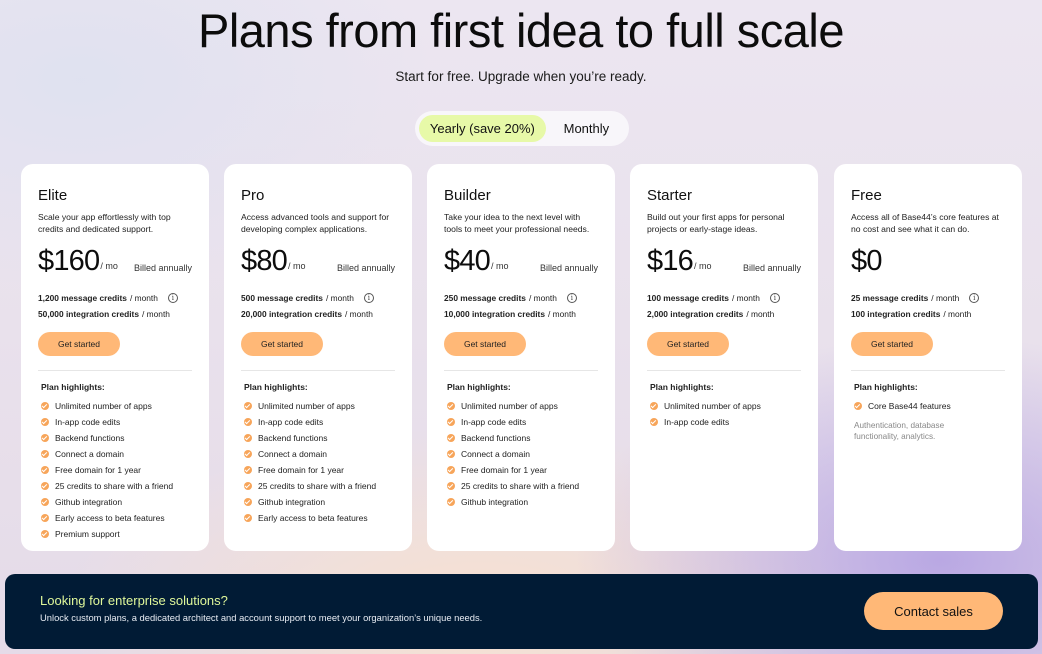  I want to click on plan-price: $160, so click(69, 261).